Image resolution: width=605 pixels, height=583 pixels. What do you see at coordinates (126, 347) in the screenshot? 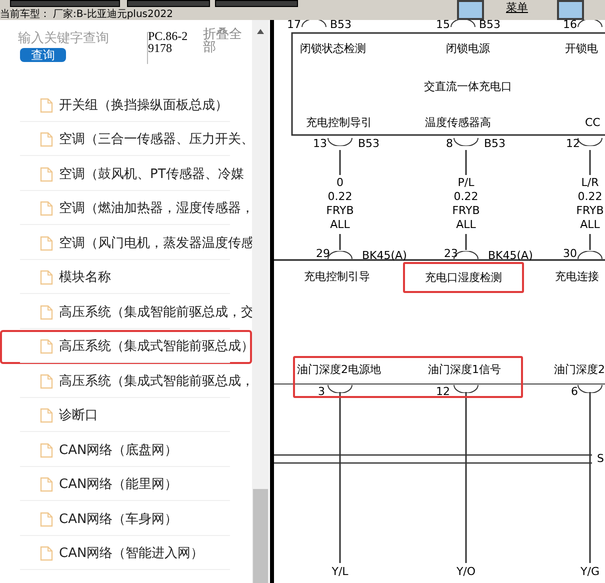
I see `tree-item: 高压系统（集成式智能前驱总成）` at bounding box center [126, 347].